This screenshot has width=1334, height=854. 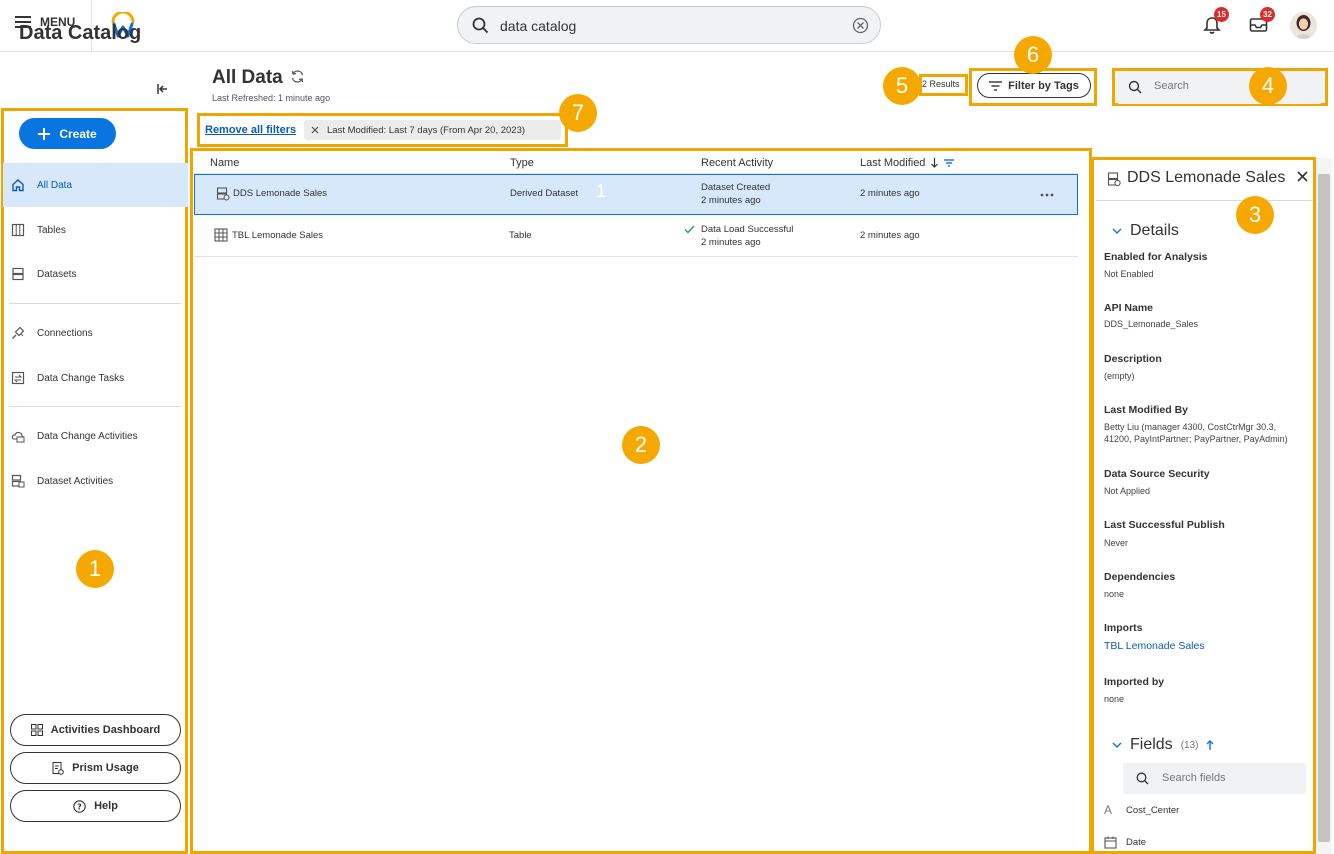 I want to click on catalog-search-field: Search, so click(x=1219, y=87).